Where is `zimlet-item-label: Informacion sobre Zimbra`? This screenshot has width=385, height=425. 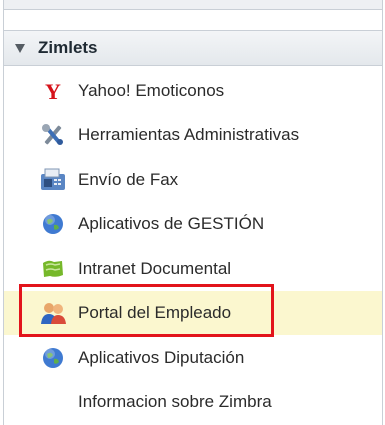
zimlet-item-label: Informacion sobre Zimbra is located at coordinates (175, 401).